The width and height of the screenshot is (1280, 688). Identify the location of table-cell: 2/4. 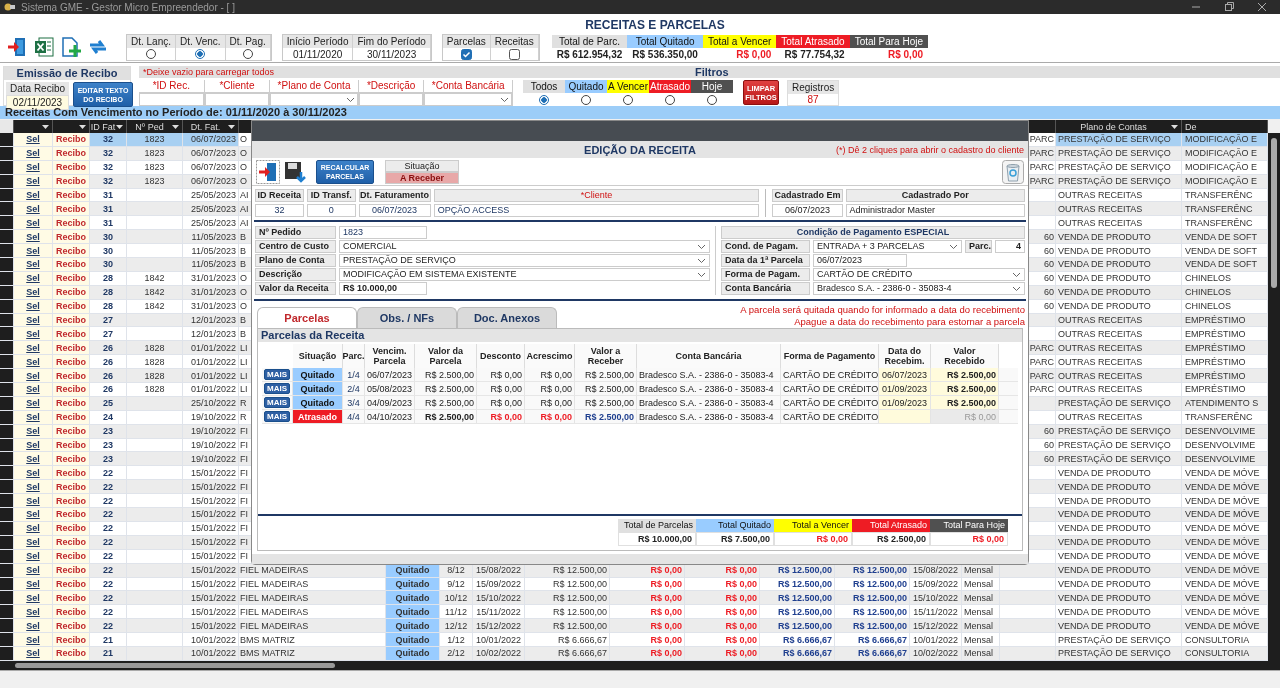
(354, 388).